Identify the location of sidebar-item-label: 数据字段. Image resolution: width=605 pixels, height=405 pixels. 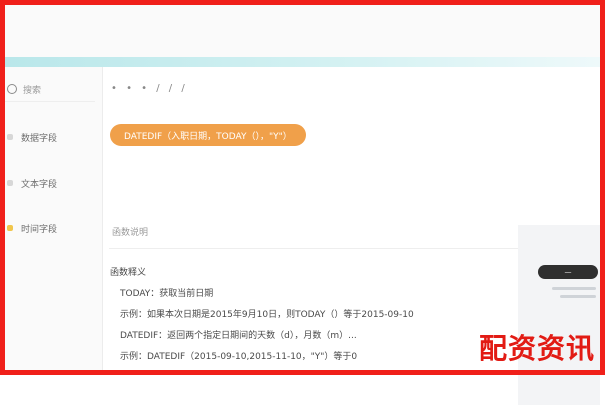
(39, 138).